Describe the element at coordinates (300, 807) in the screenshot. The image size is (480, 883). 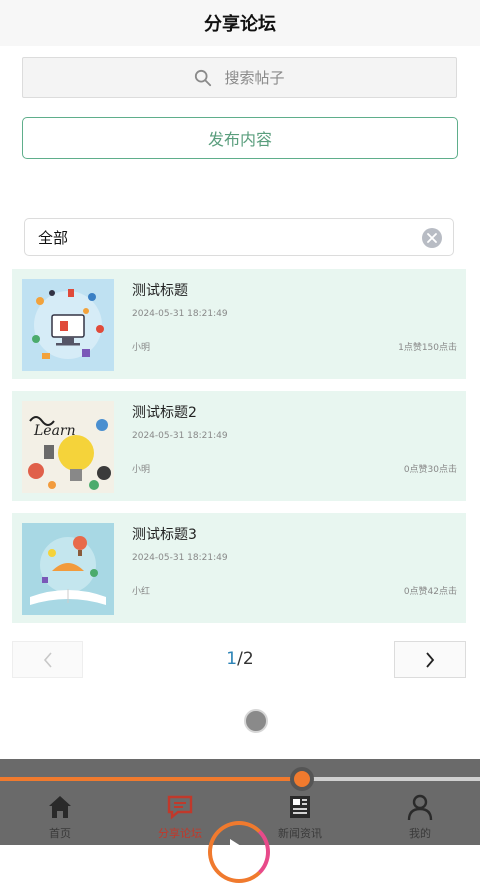
I see `news-icon` at that location.